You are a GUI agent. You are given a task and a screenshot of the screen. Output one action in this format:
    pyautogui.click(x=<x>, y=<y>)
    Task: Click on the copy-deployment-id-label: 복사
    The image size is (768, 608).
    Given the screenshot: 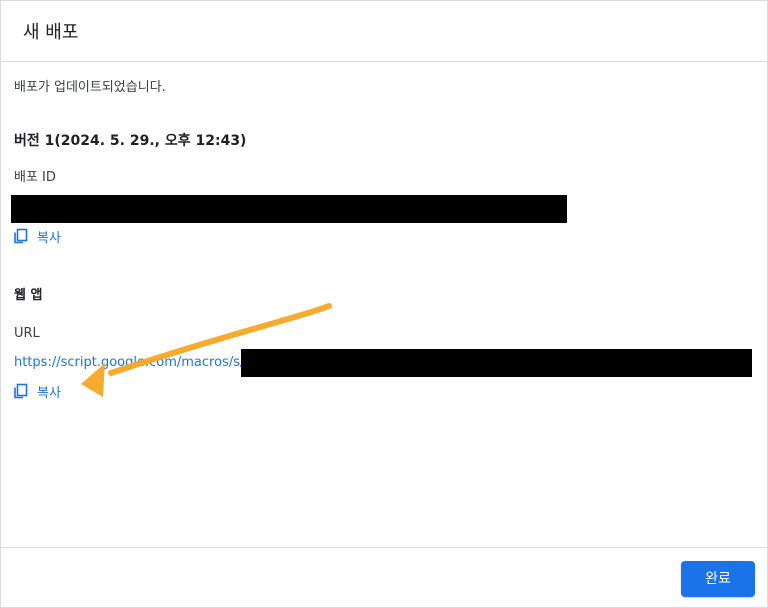 What is the action you would take?
    pyautogui.click(x=49, y=238)
    